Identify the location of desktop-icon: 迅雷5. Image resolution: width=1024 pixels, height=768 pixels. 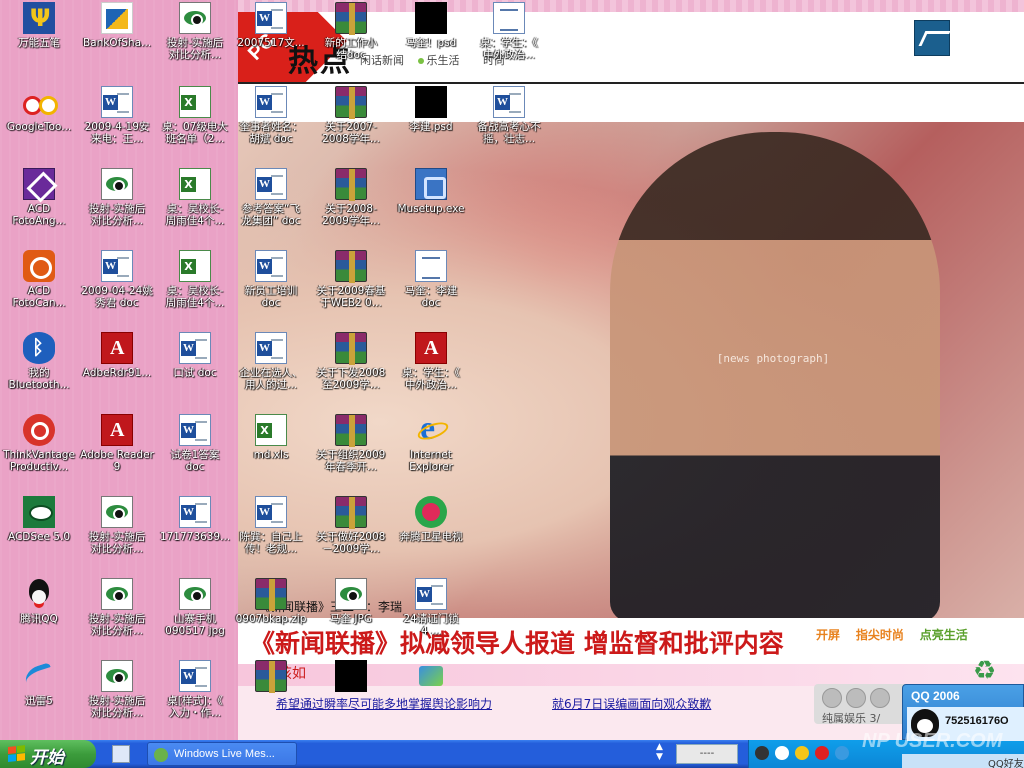
(39, 683).